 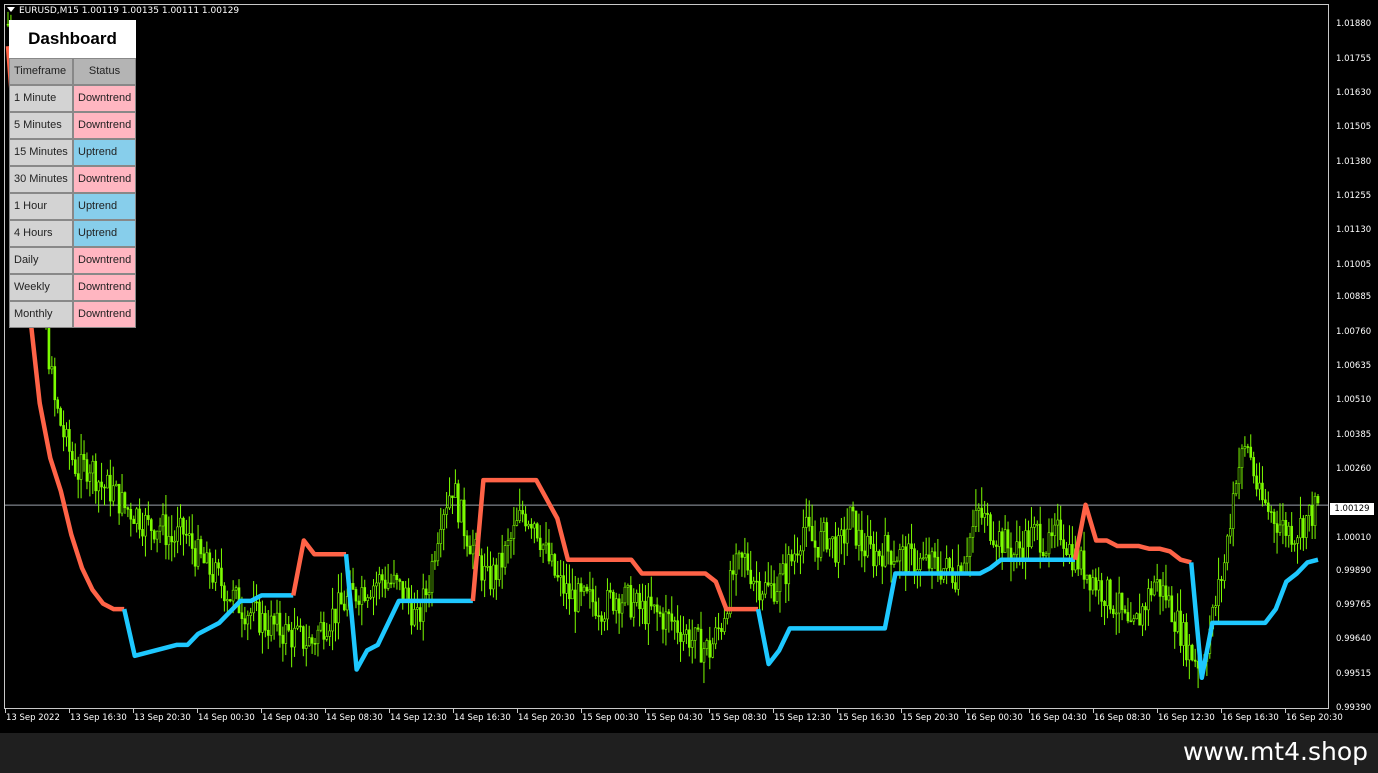 I want to click on dashboard-row: Monthly Downtrend, so click(x=72, y=314).